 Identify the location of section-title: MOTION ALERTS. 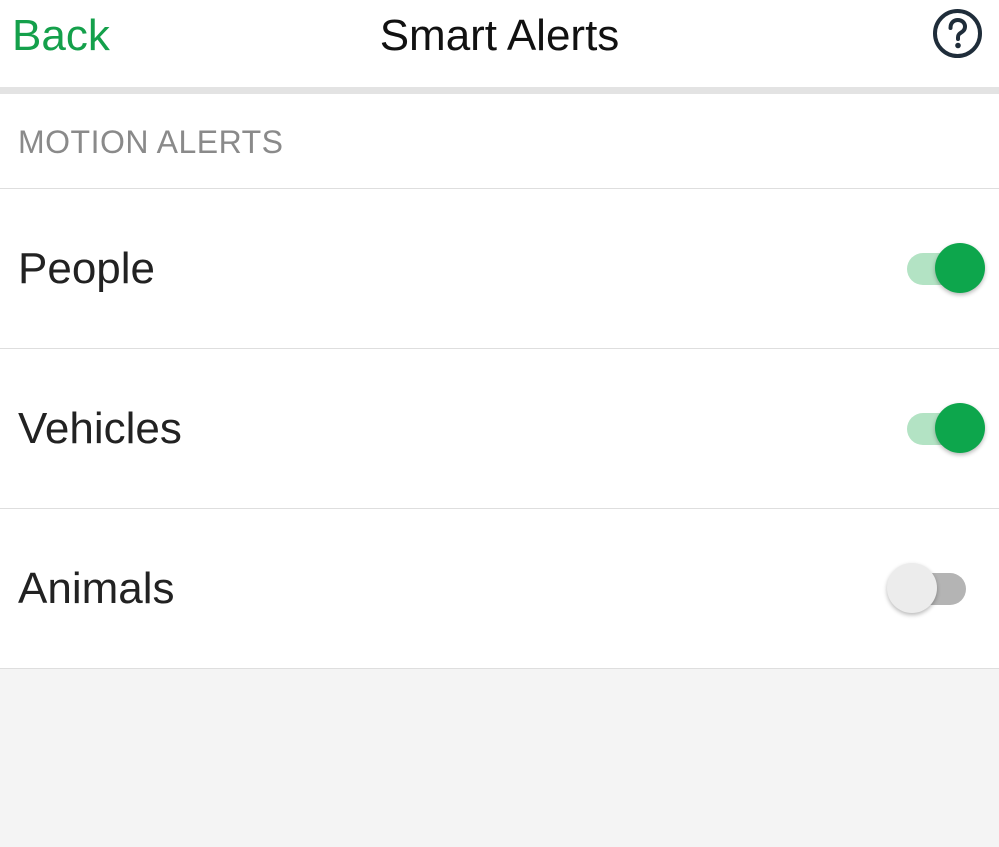
(151, 142).